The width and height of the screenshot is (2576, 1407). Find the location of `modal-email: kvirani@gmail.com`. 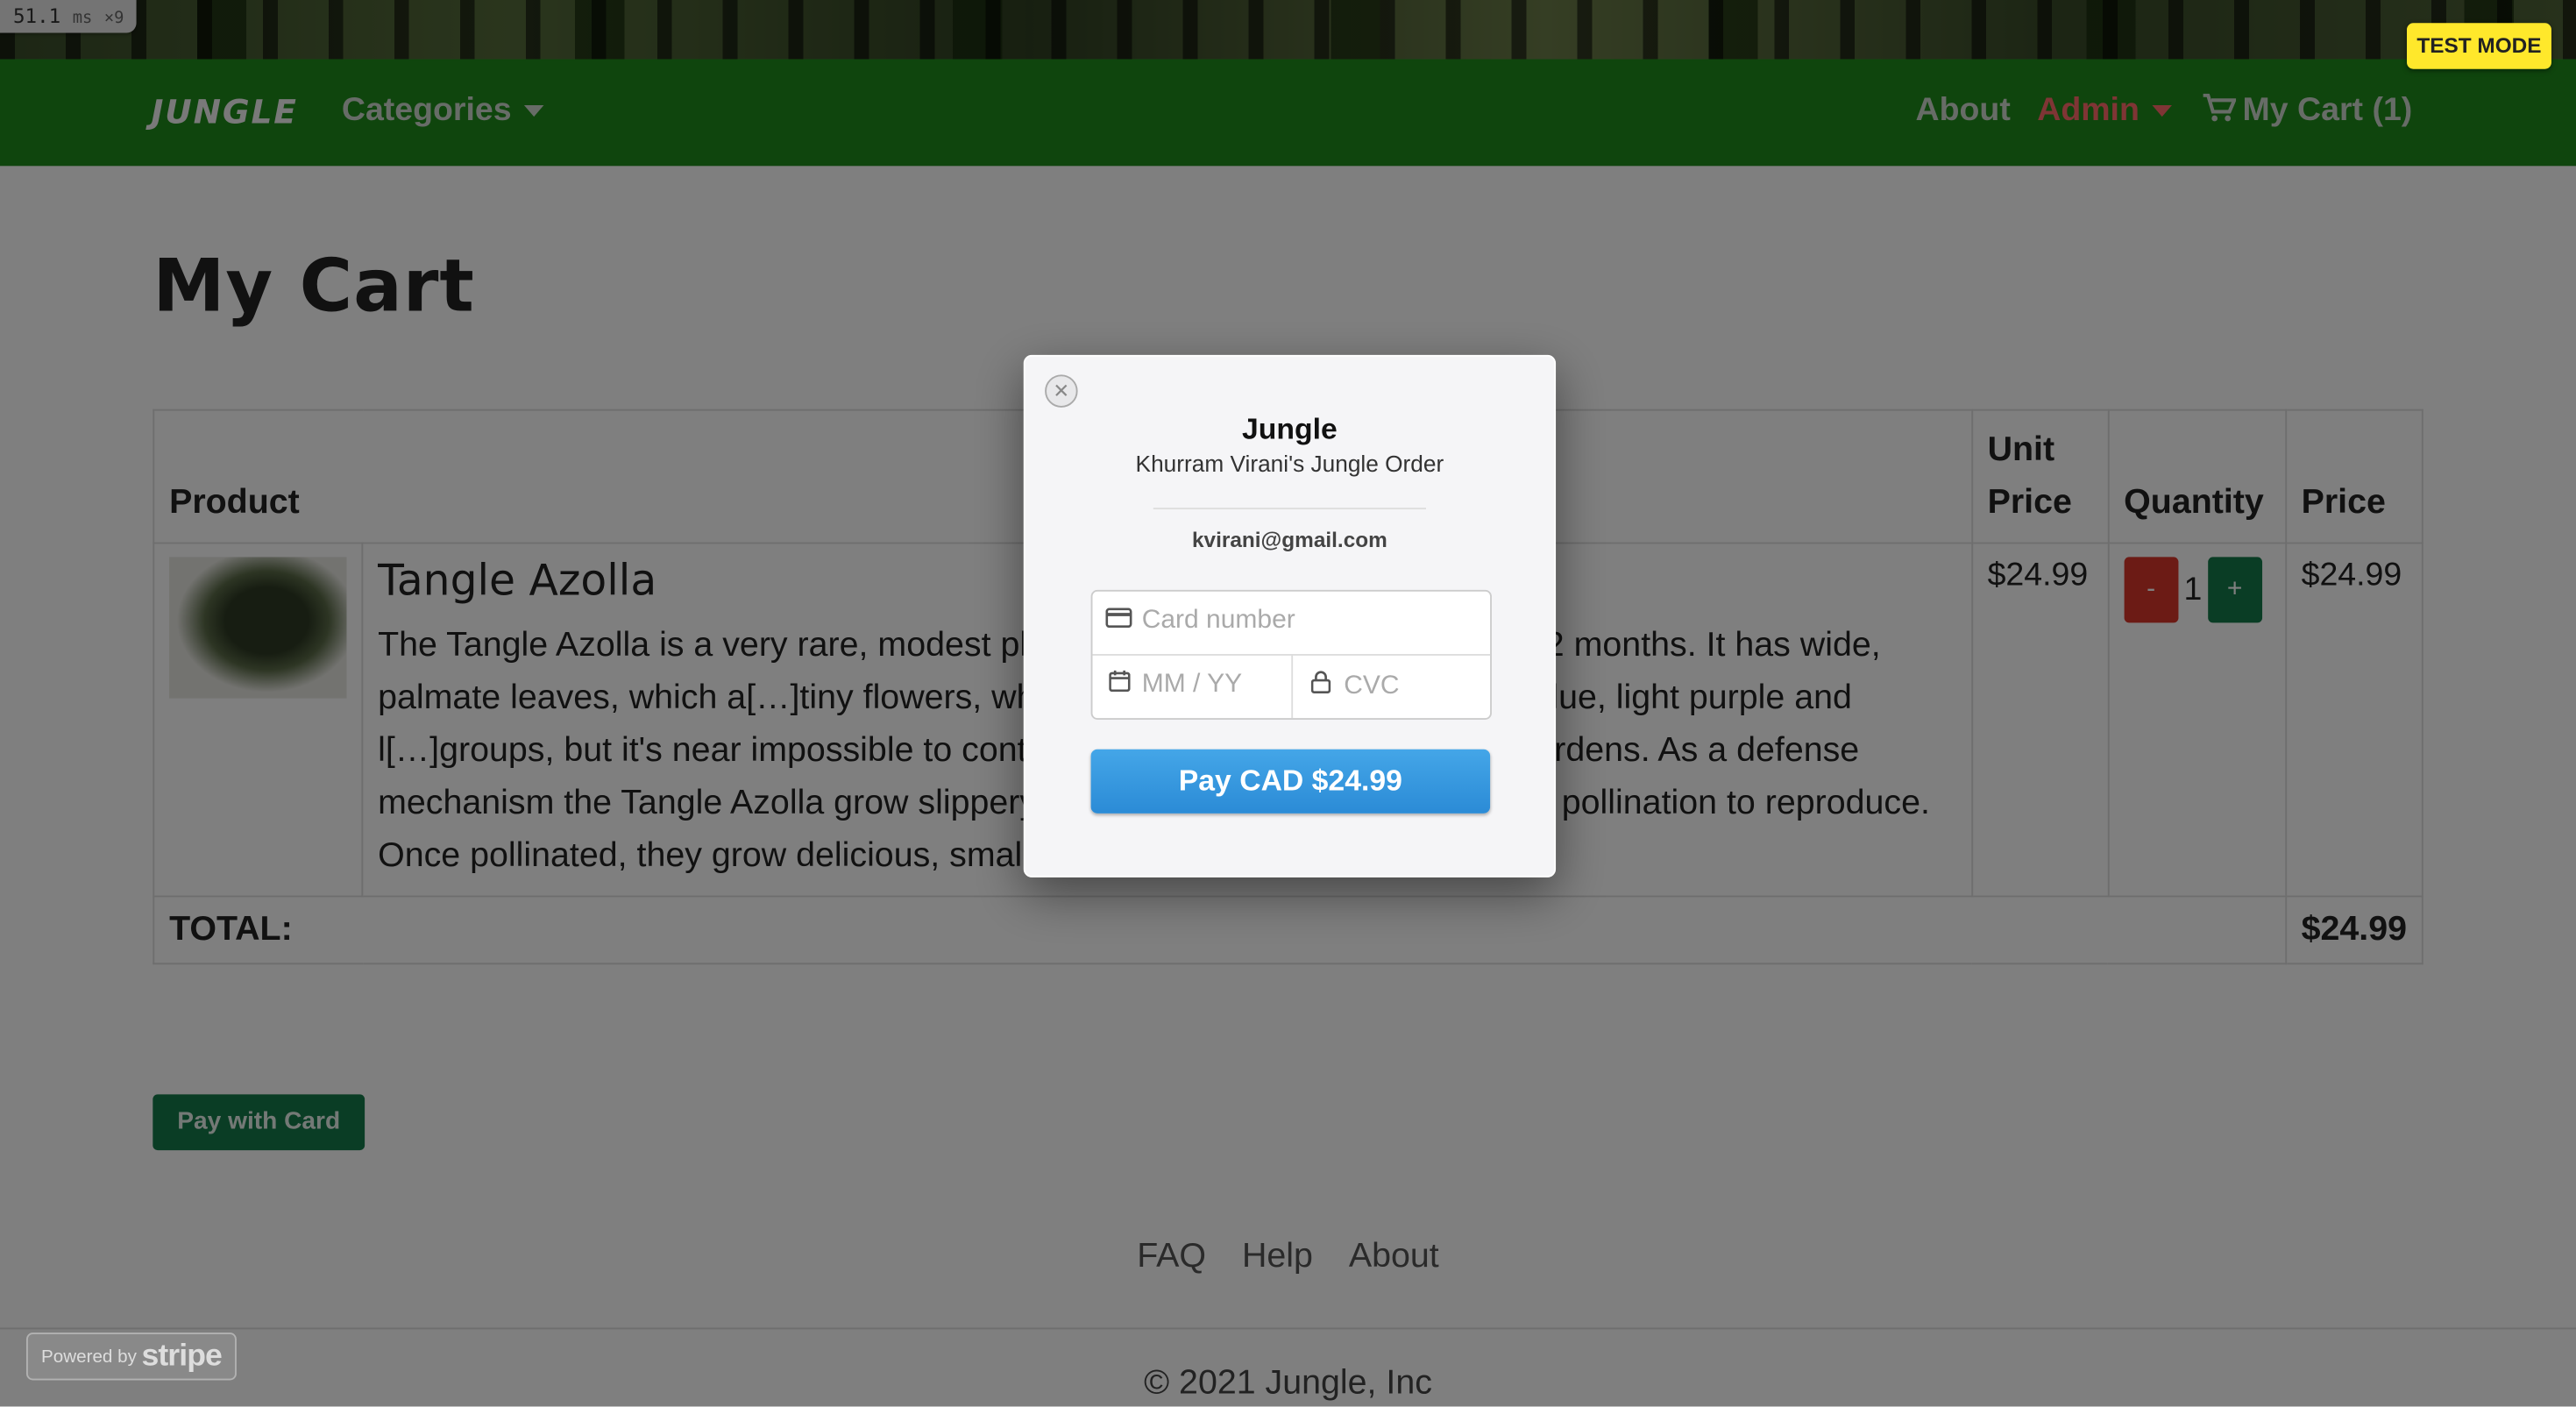

modal-email: kvirani@gmail.com is located at coordinates (1289, 539).